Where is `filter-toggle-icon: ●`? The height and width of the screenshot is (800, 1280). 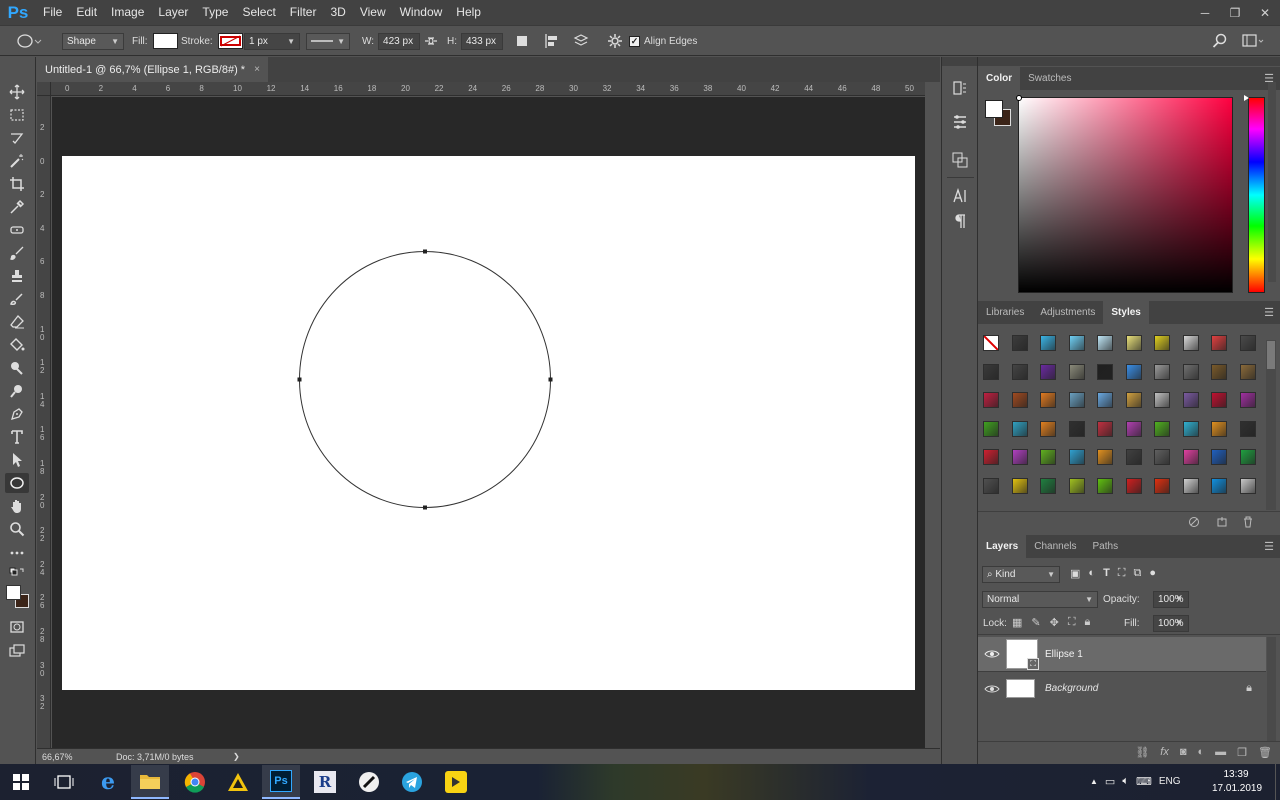
filter-toggle-icon: ● is located at coordinates (1152, 573).